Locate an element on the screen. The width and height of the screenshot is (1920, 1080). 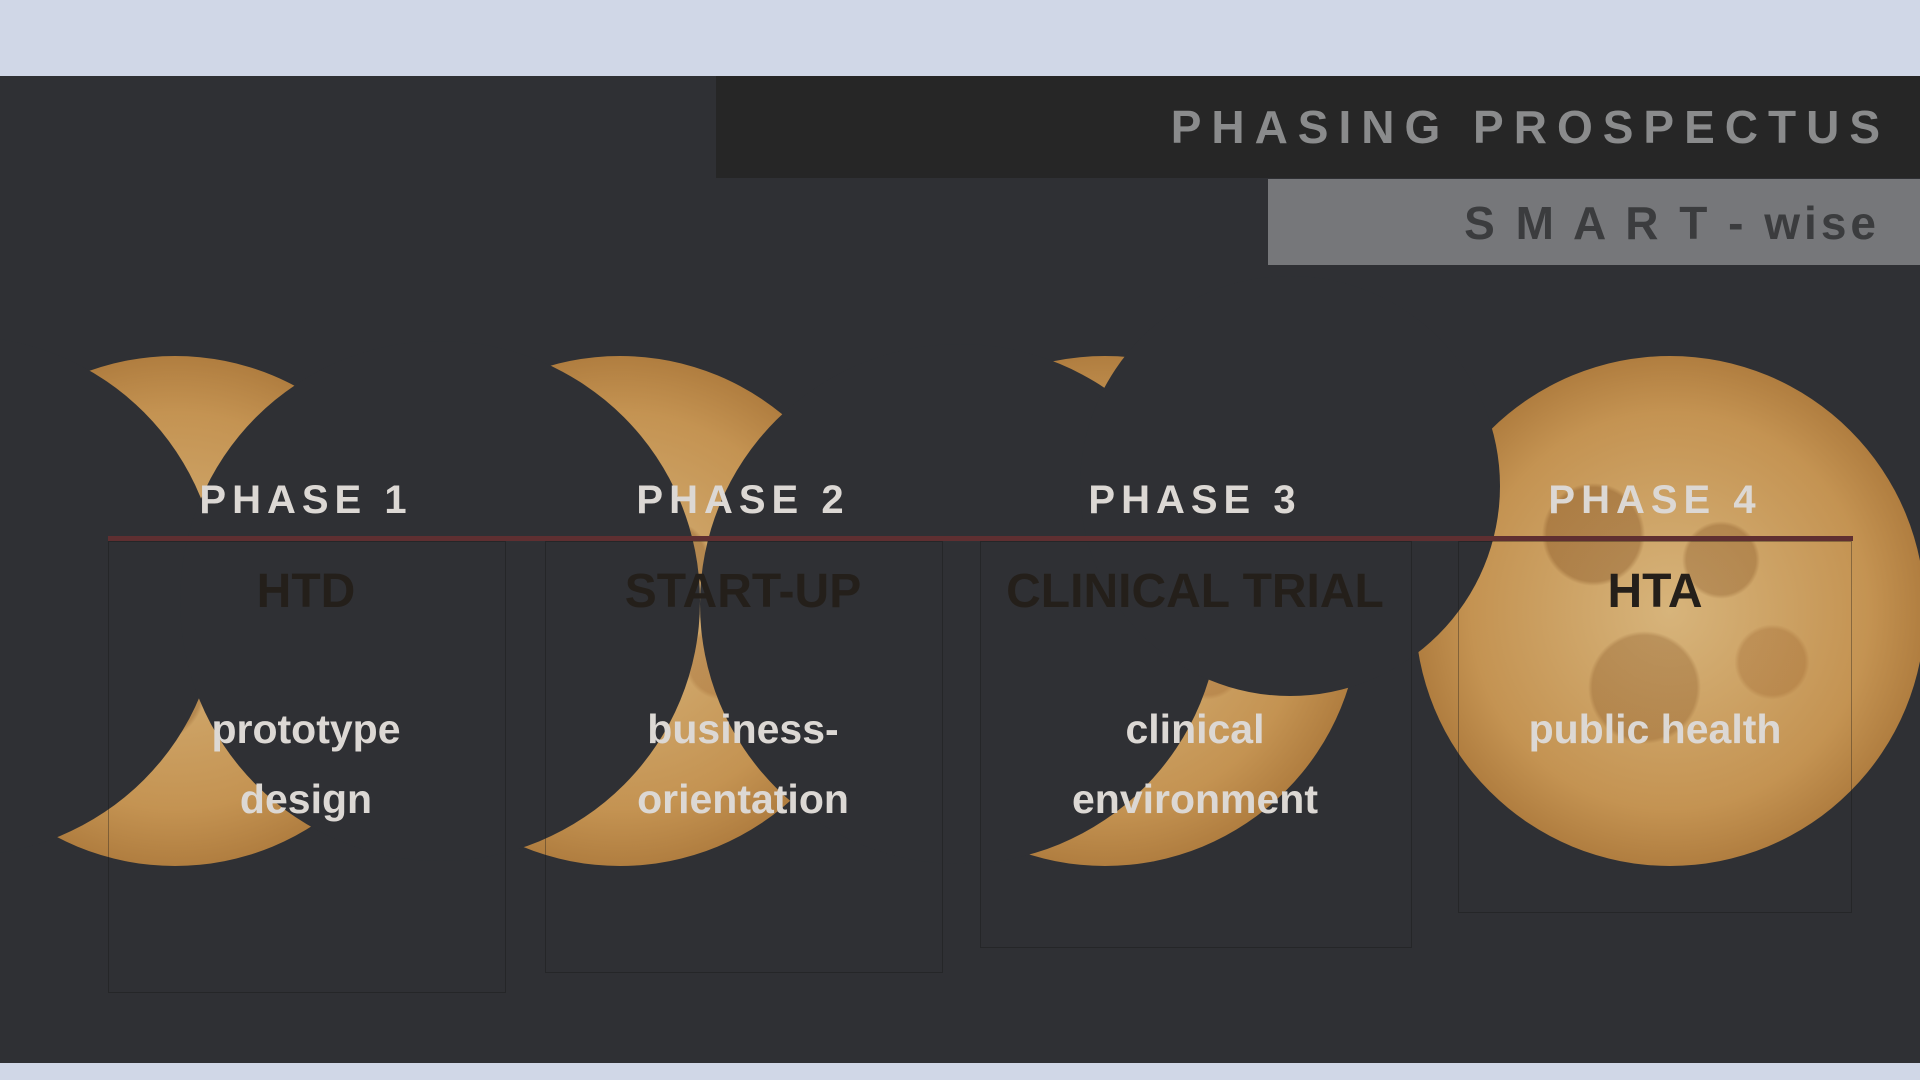
phase-1-desc-line1: prototype is located at coordinates (306, 729).